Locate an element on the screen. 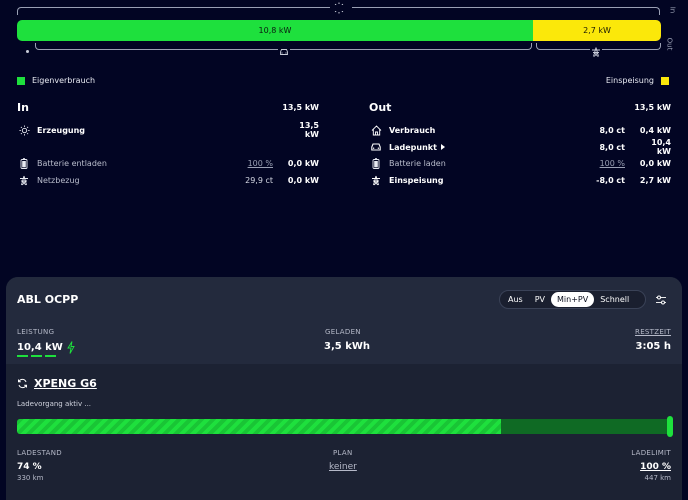  out-axis-label: Out is located at coordinates (669, 44).